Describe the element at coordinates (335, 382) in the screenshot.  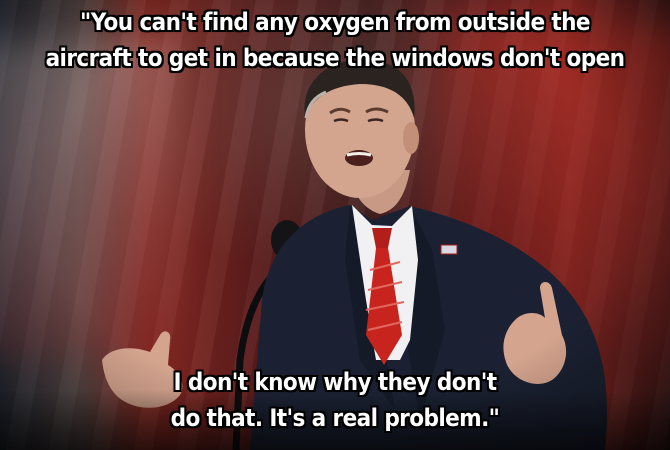
I see `bottom-caption-line-1: I don't know why they don't` at that location.